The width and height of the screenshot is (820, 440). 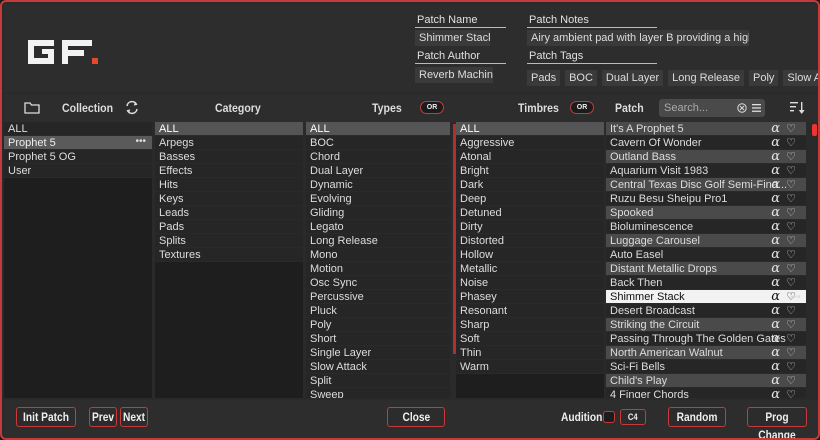 I want to click on init-patch-button: Init Patch, so click(x=46, y=417).